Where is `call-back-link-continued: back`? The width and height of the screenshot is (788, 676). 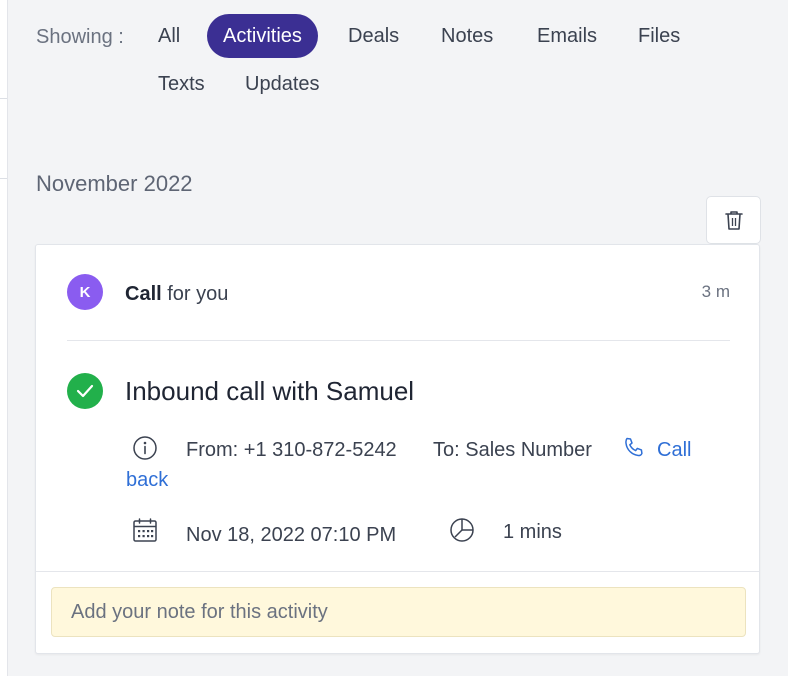
call-back-link-continued: back is located at coordinates (147, 480).